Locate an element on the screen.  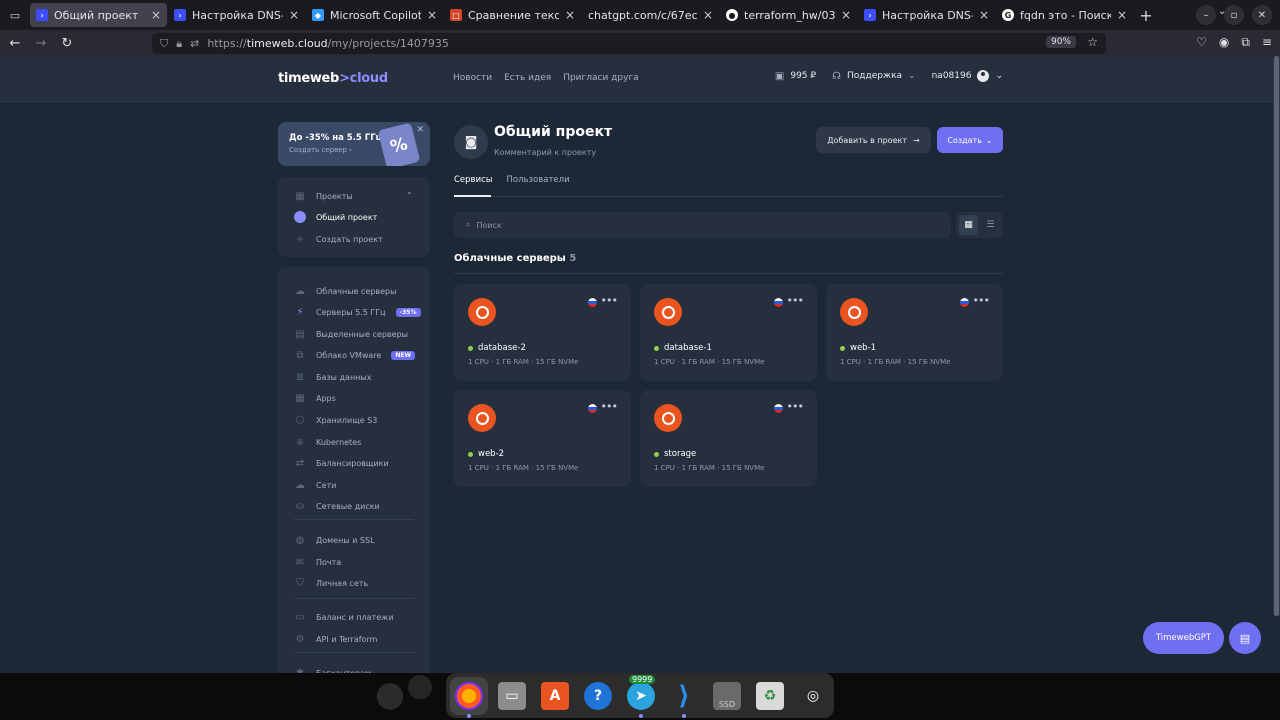
account-icon: ◉ is located at coordinates (1224, 42).